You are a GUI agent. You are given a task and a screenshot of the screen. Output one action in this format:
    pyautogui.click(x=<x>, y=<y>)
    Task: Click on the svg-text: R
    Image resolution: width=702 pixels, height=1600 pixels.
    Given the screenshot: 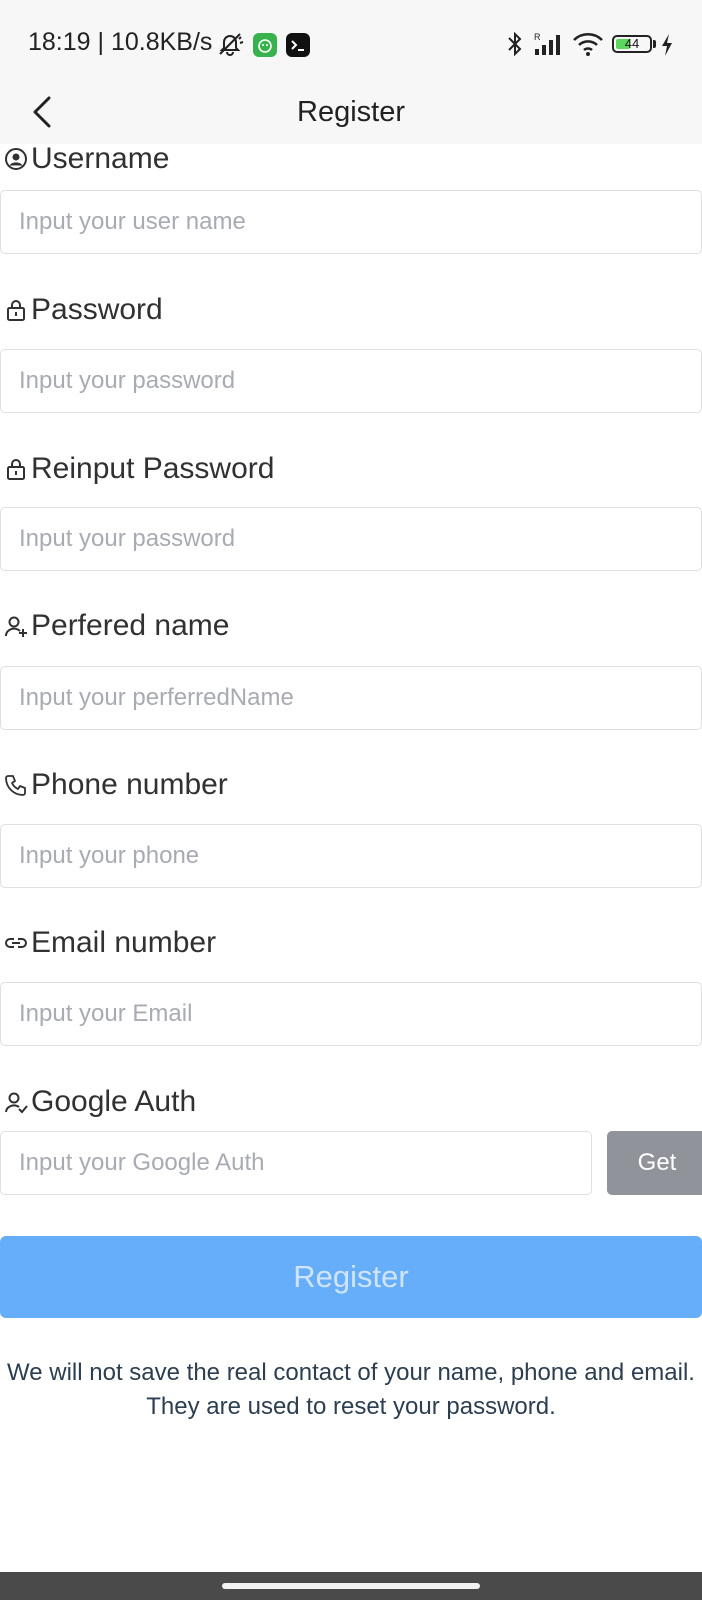 What is the action you would take?
    pyautogui.click(x=537, y=37)
    